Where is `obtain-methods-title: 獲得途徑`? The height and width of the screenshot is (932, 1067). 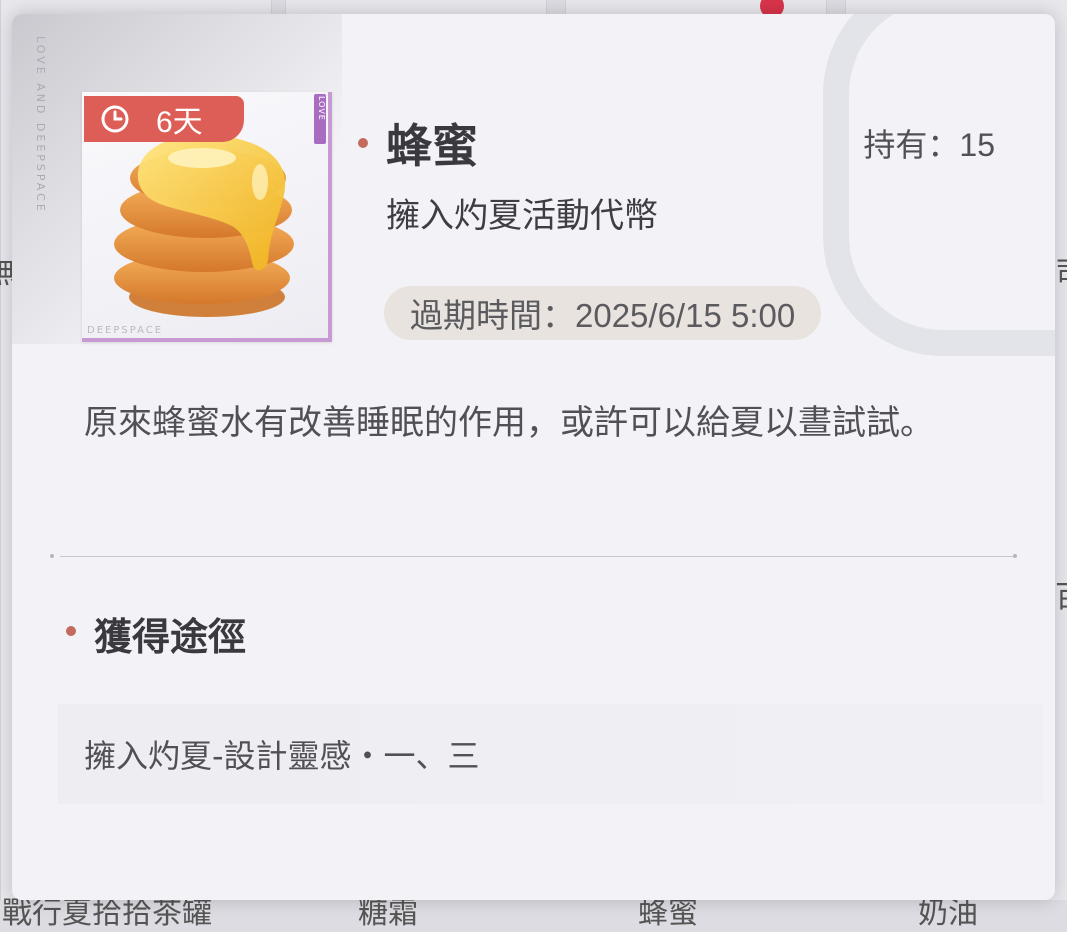 obtain-methods-title: 獲得途徑 is located at coordinates (170, 636).